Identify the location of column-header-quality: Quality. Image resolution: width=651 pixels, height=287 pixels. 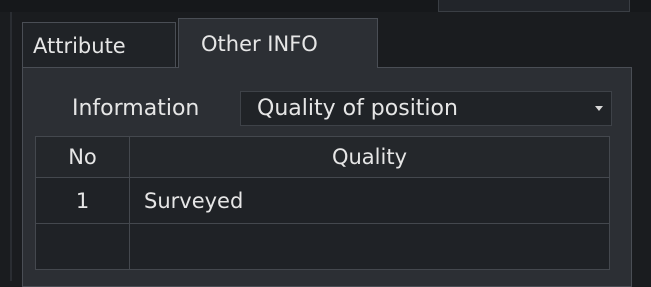
(369, 157).